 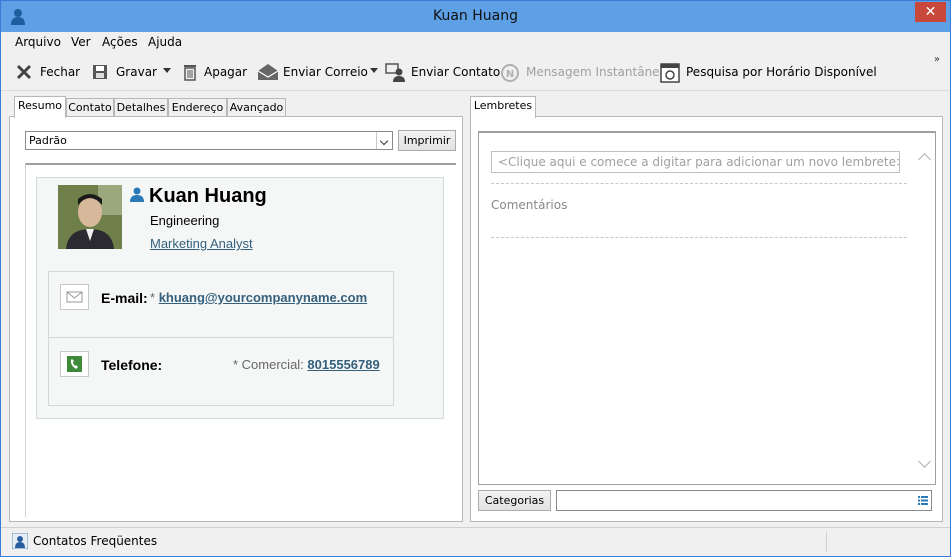 I want to click on menu-arquivo: Arquivo, so click(x=38, y=42).